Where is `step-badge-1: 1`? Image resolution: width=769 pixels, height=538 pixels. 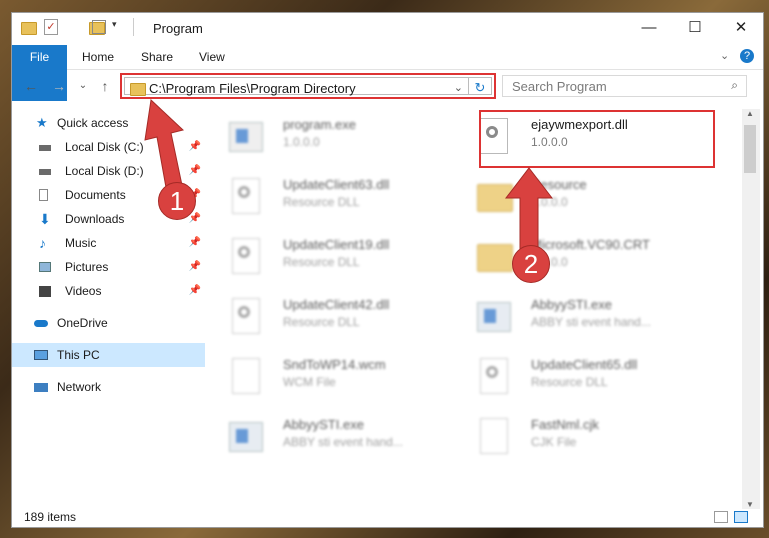 step-badge-1: 1 is located at coordinates (177, 201).